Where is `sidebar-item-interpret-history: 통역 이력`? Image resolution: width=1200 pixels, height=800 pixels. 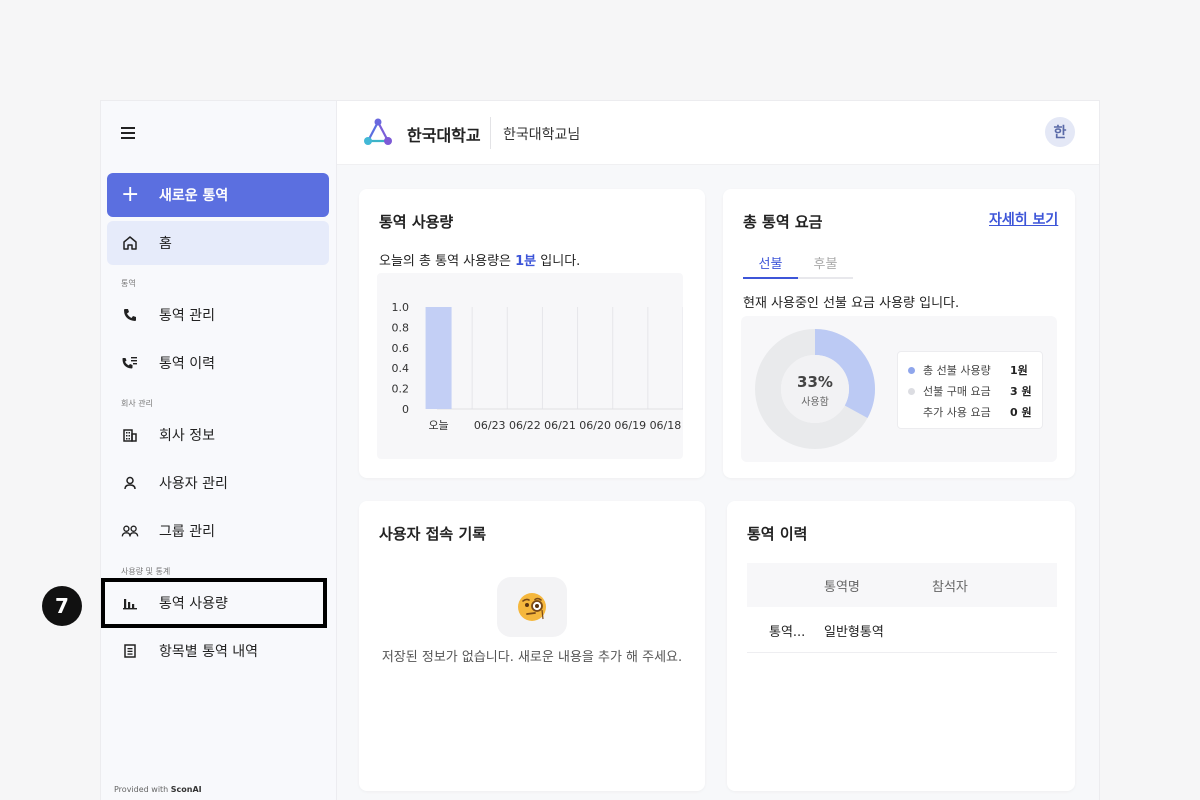 sidebar-item-interpret-history: 통역 이력 is located at coordinates (218, 363).